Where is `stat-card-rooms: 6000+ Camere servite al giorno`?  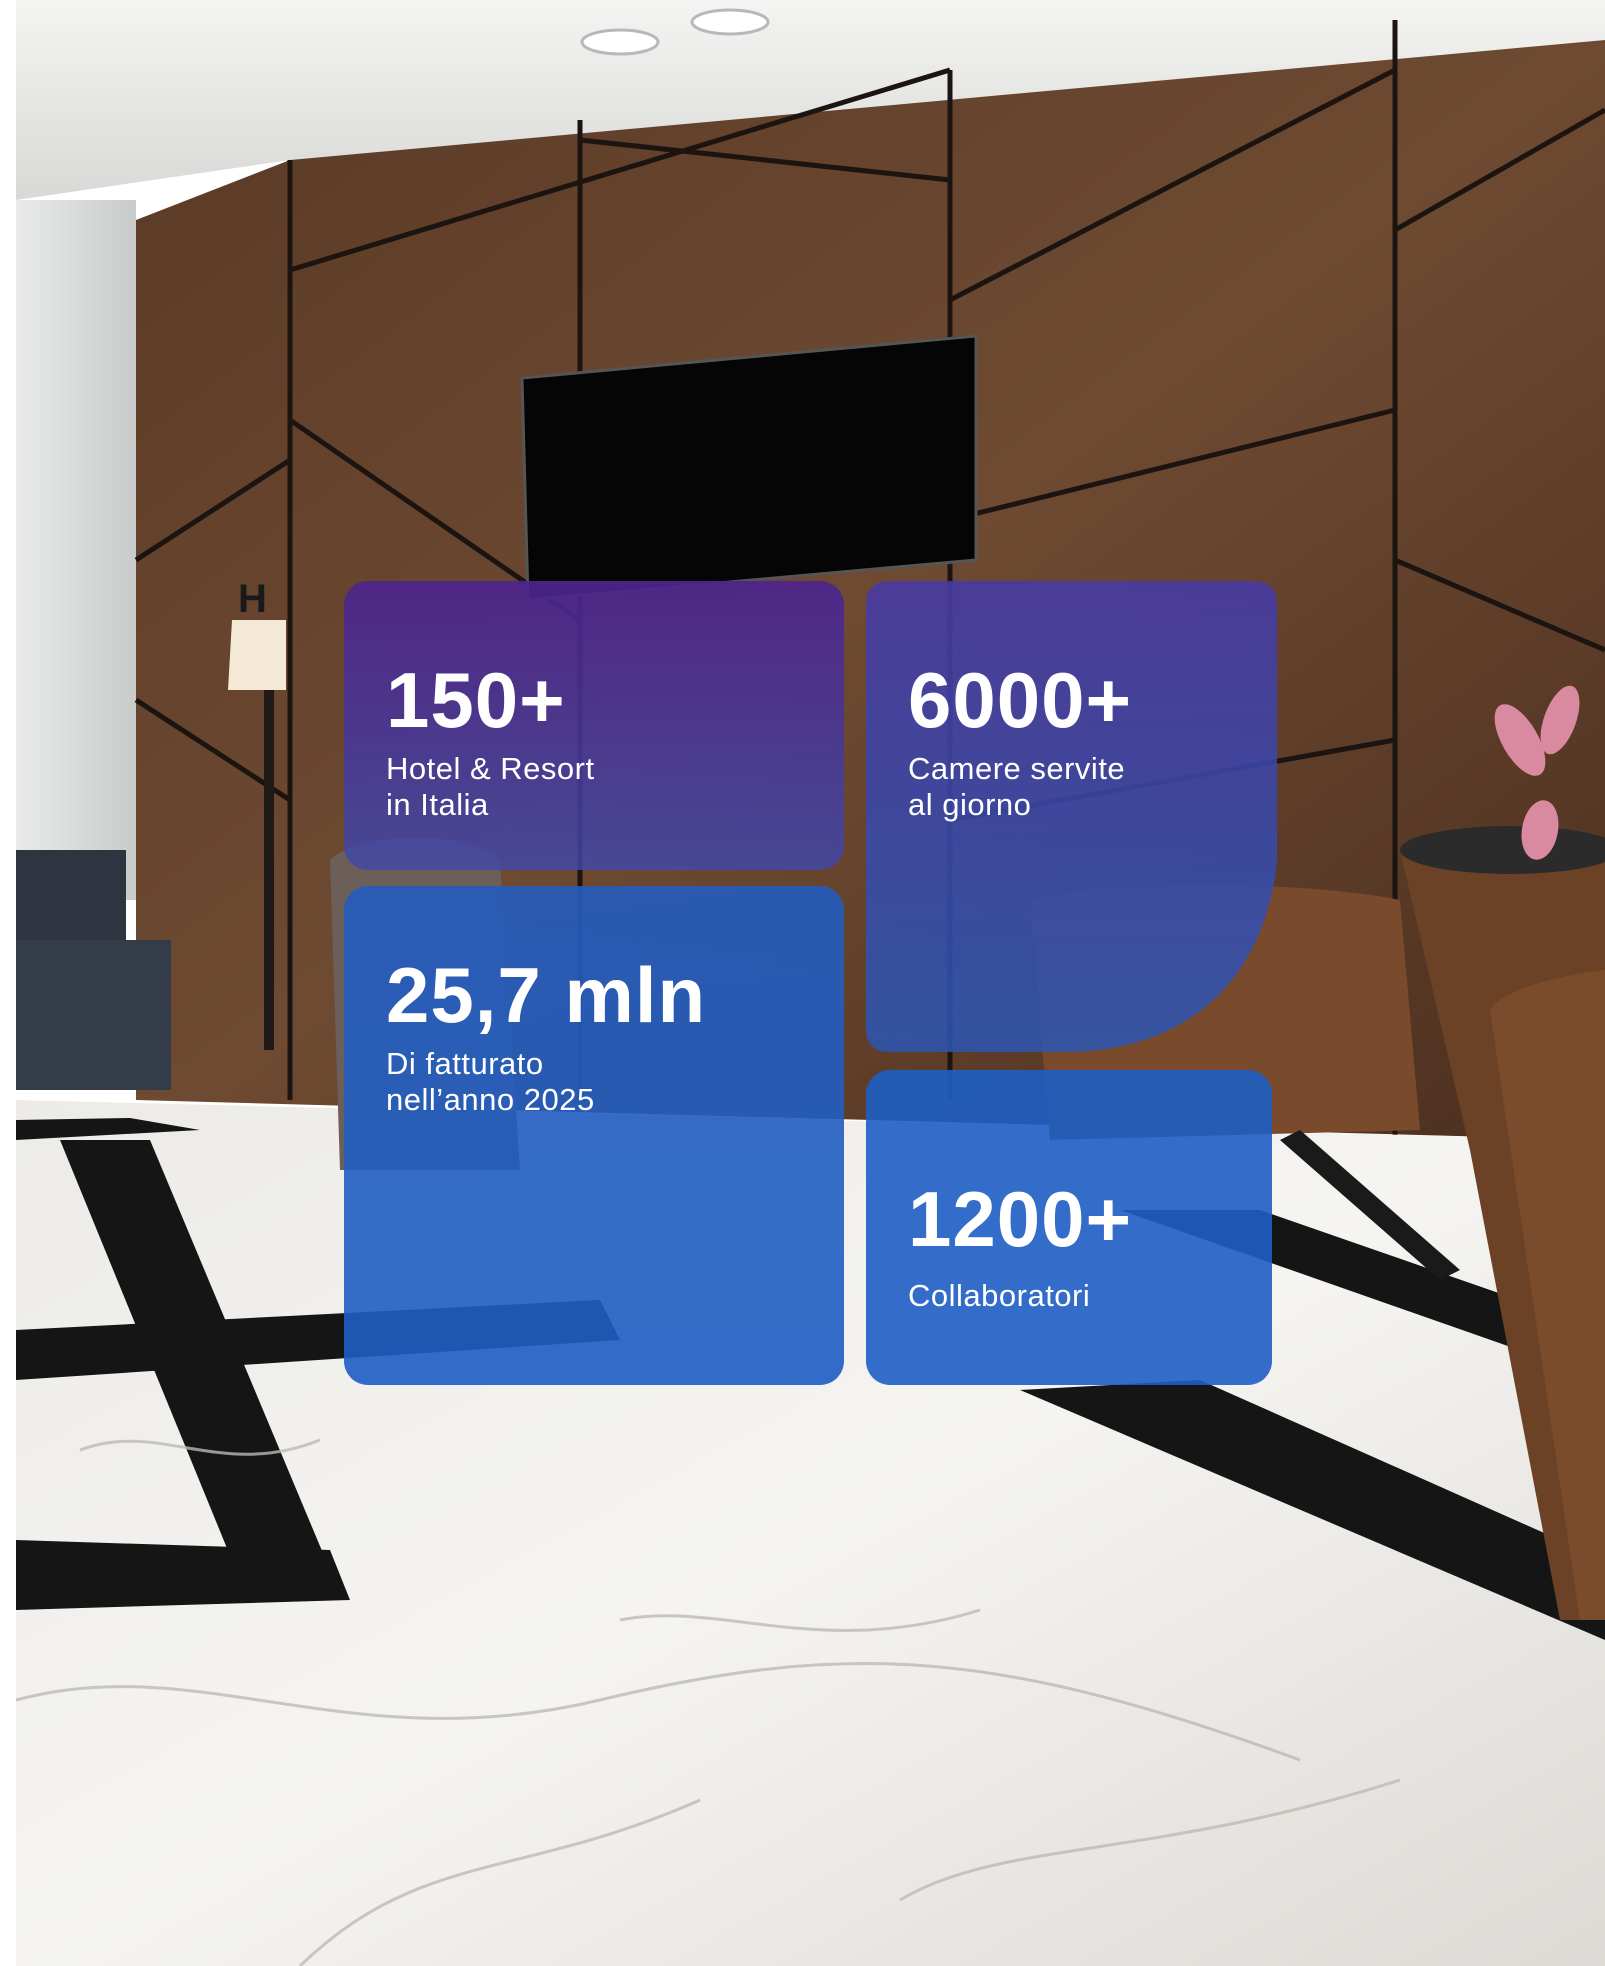 stat-card-rooms: 6000+ Camere servite al giorno is located at coordinates (1071, 816).